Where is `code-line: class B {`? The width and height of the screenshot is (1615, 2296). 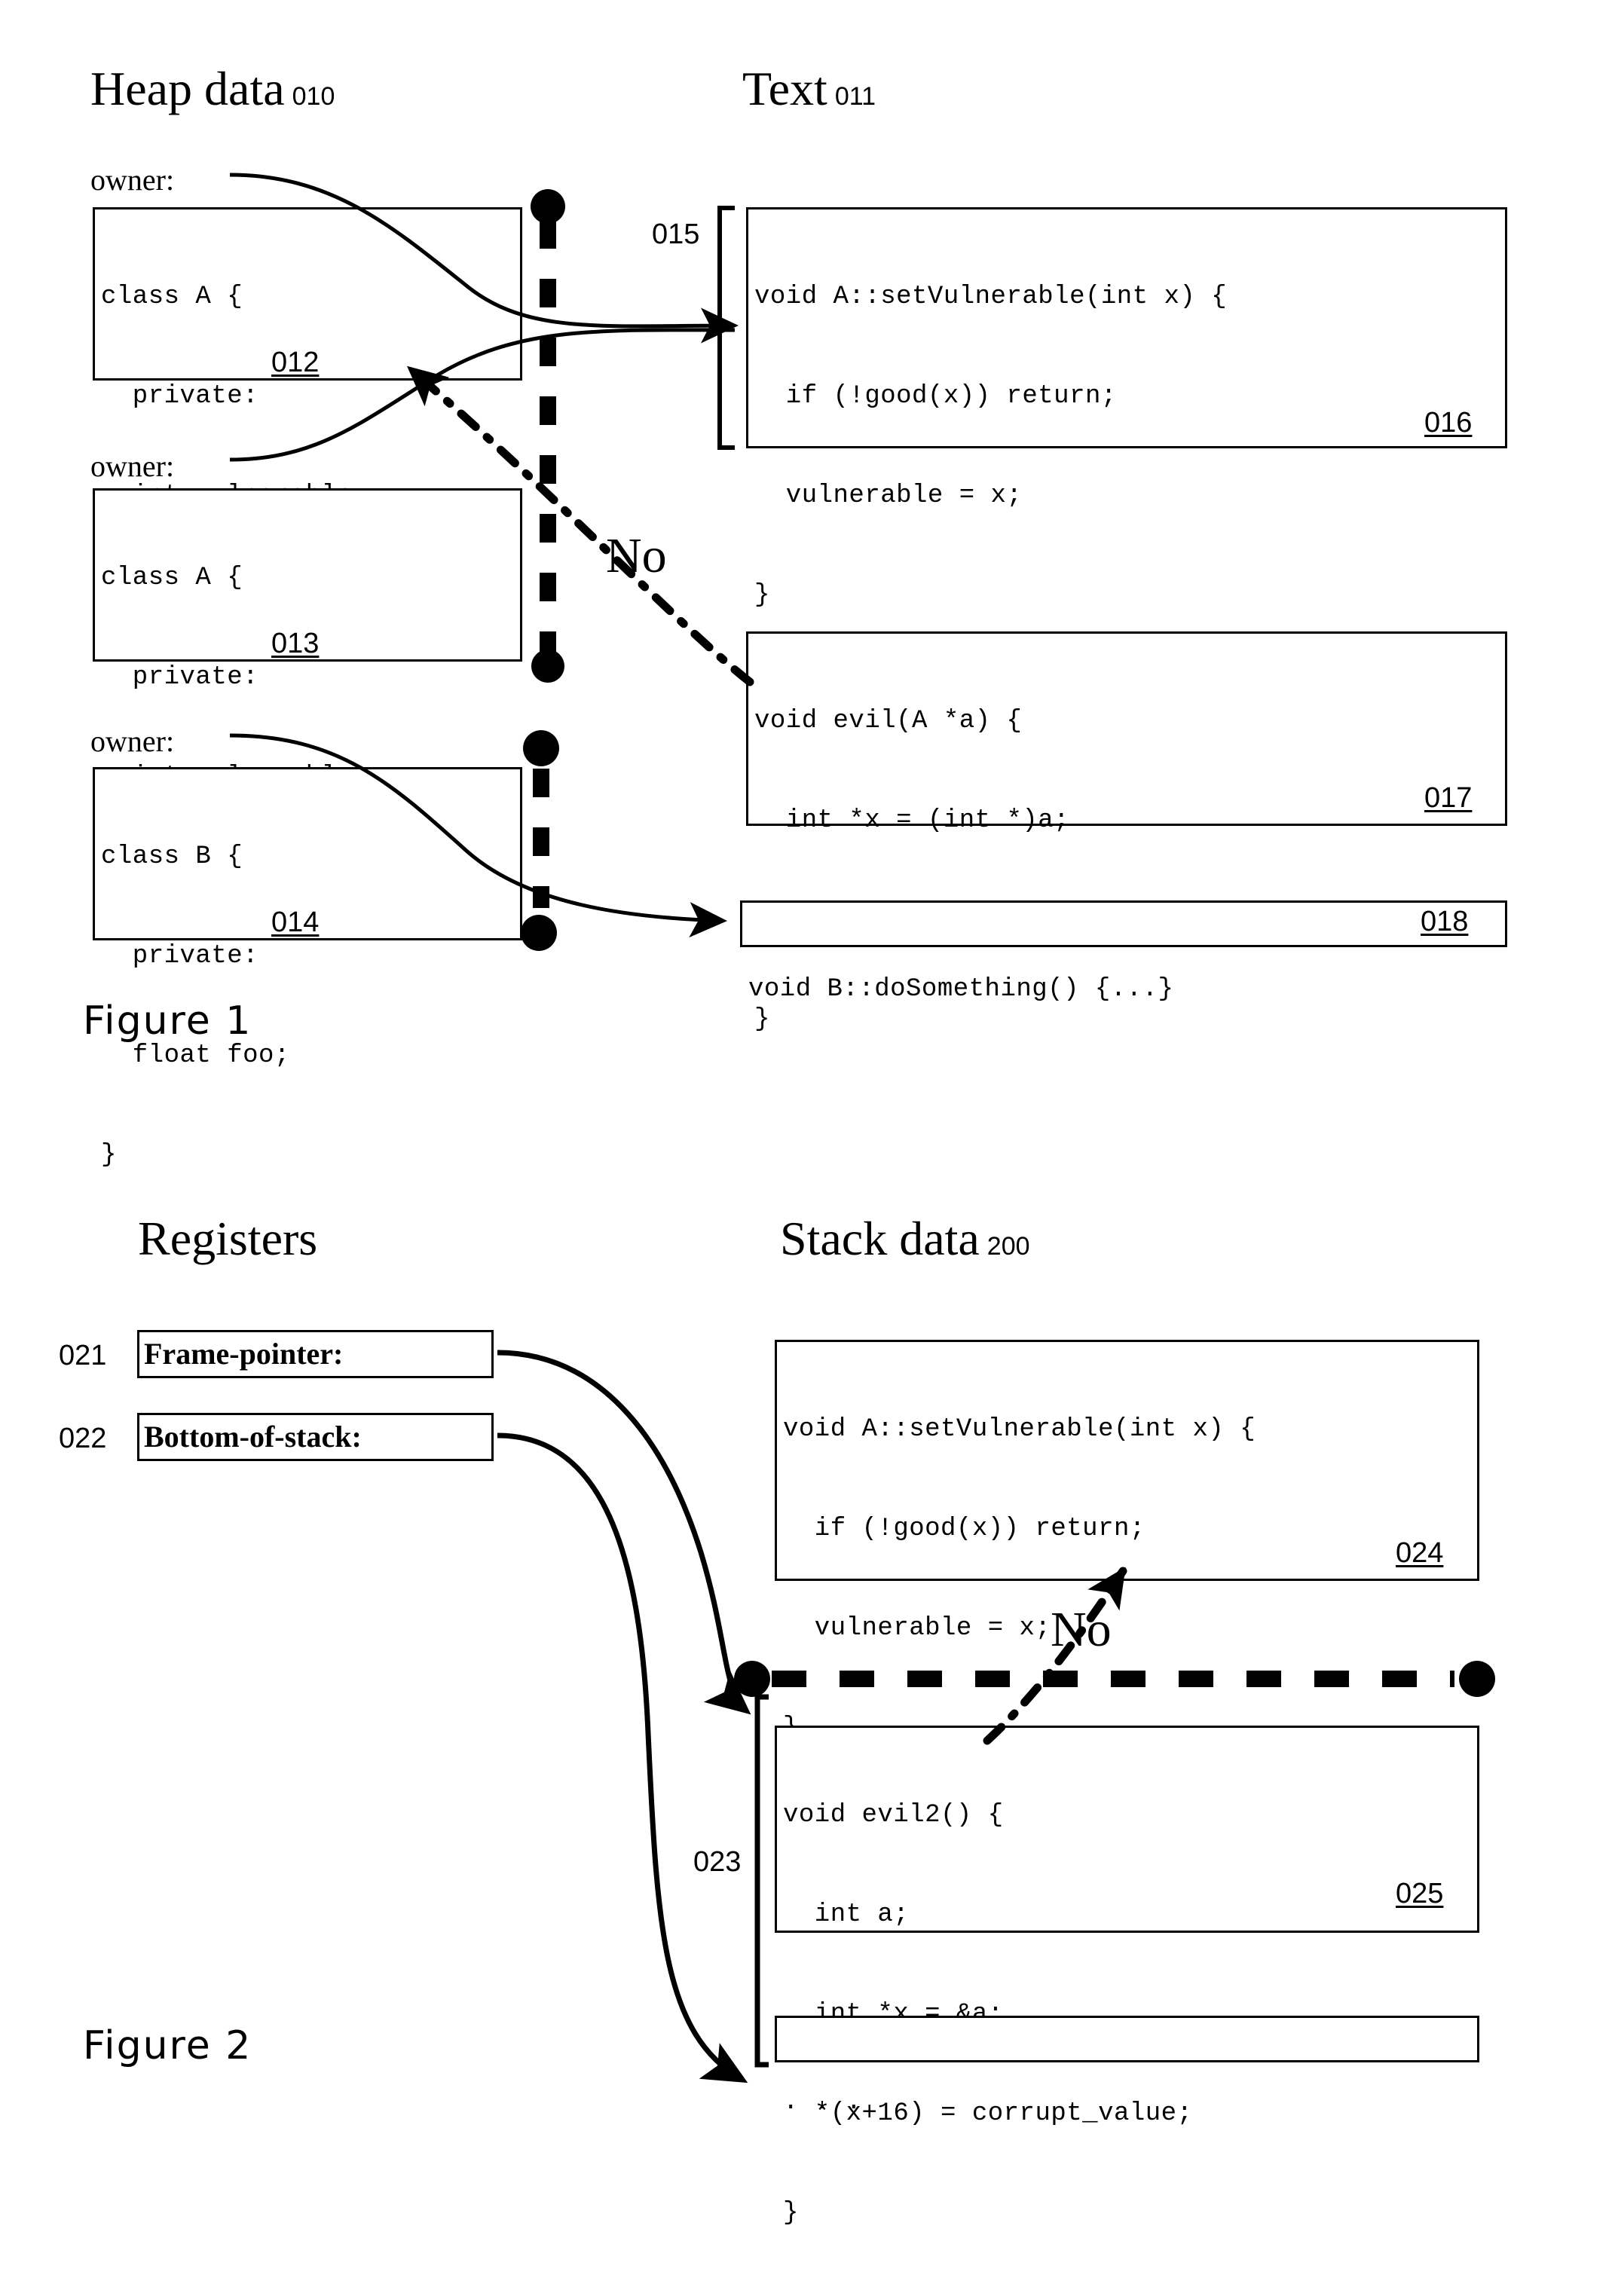
code-line: class B { is located at coordinates (172, 856).